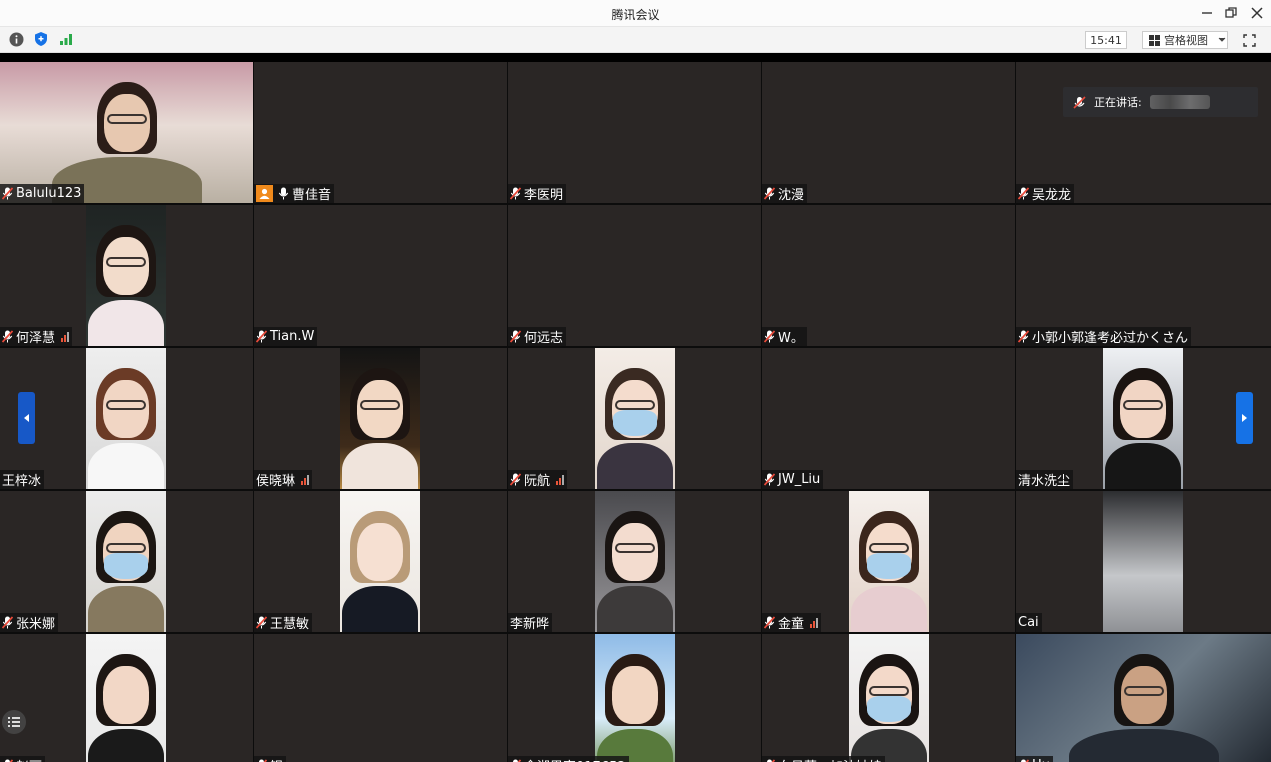  I want to click on window-title: 腾讯会议, so click(635, 15).